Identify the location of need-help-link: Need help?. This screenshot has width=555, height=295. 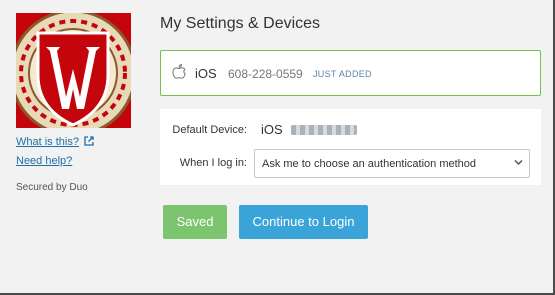
(55, 161).